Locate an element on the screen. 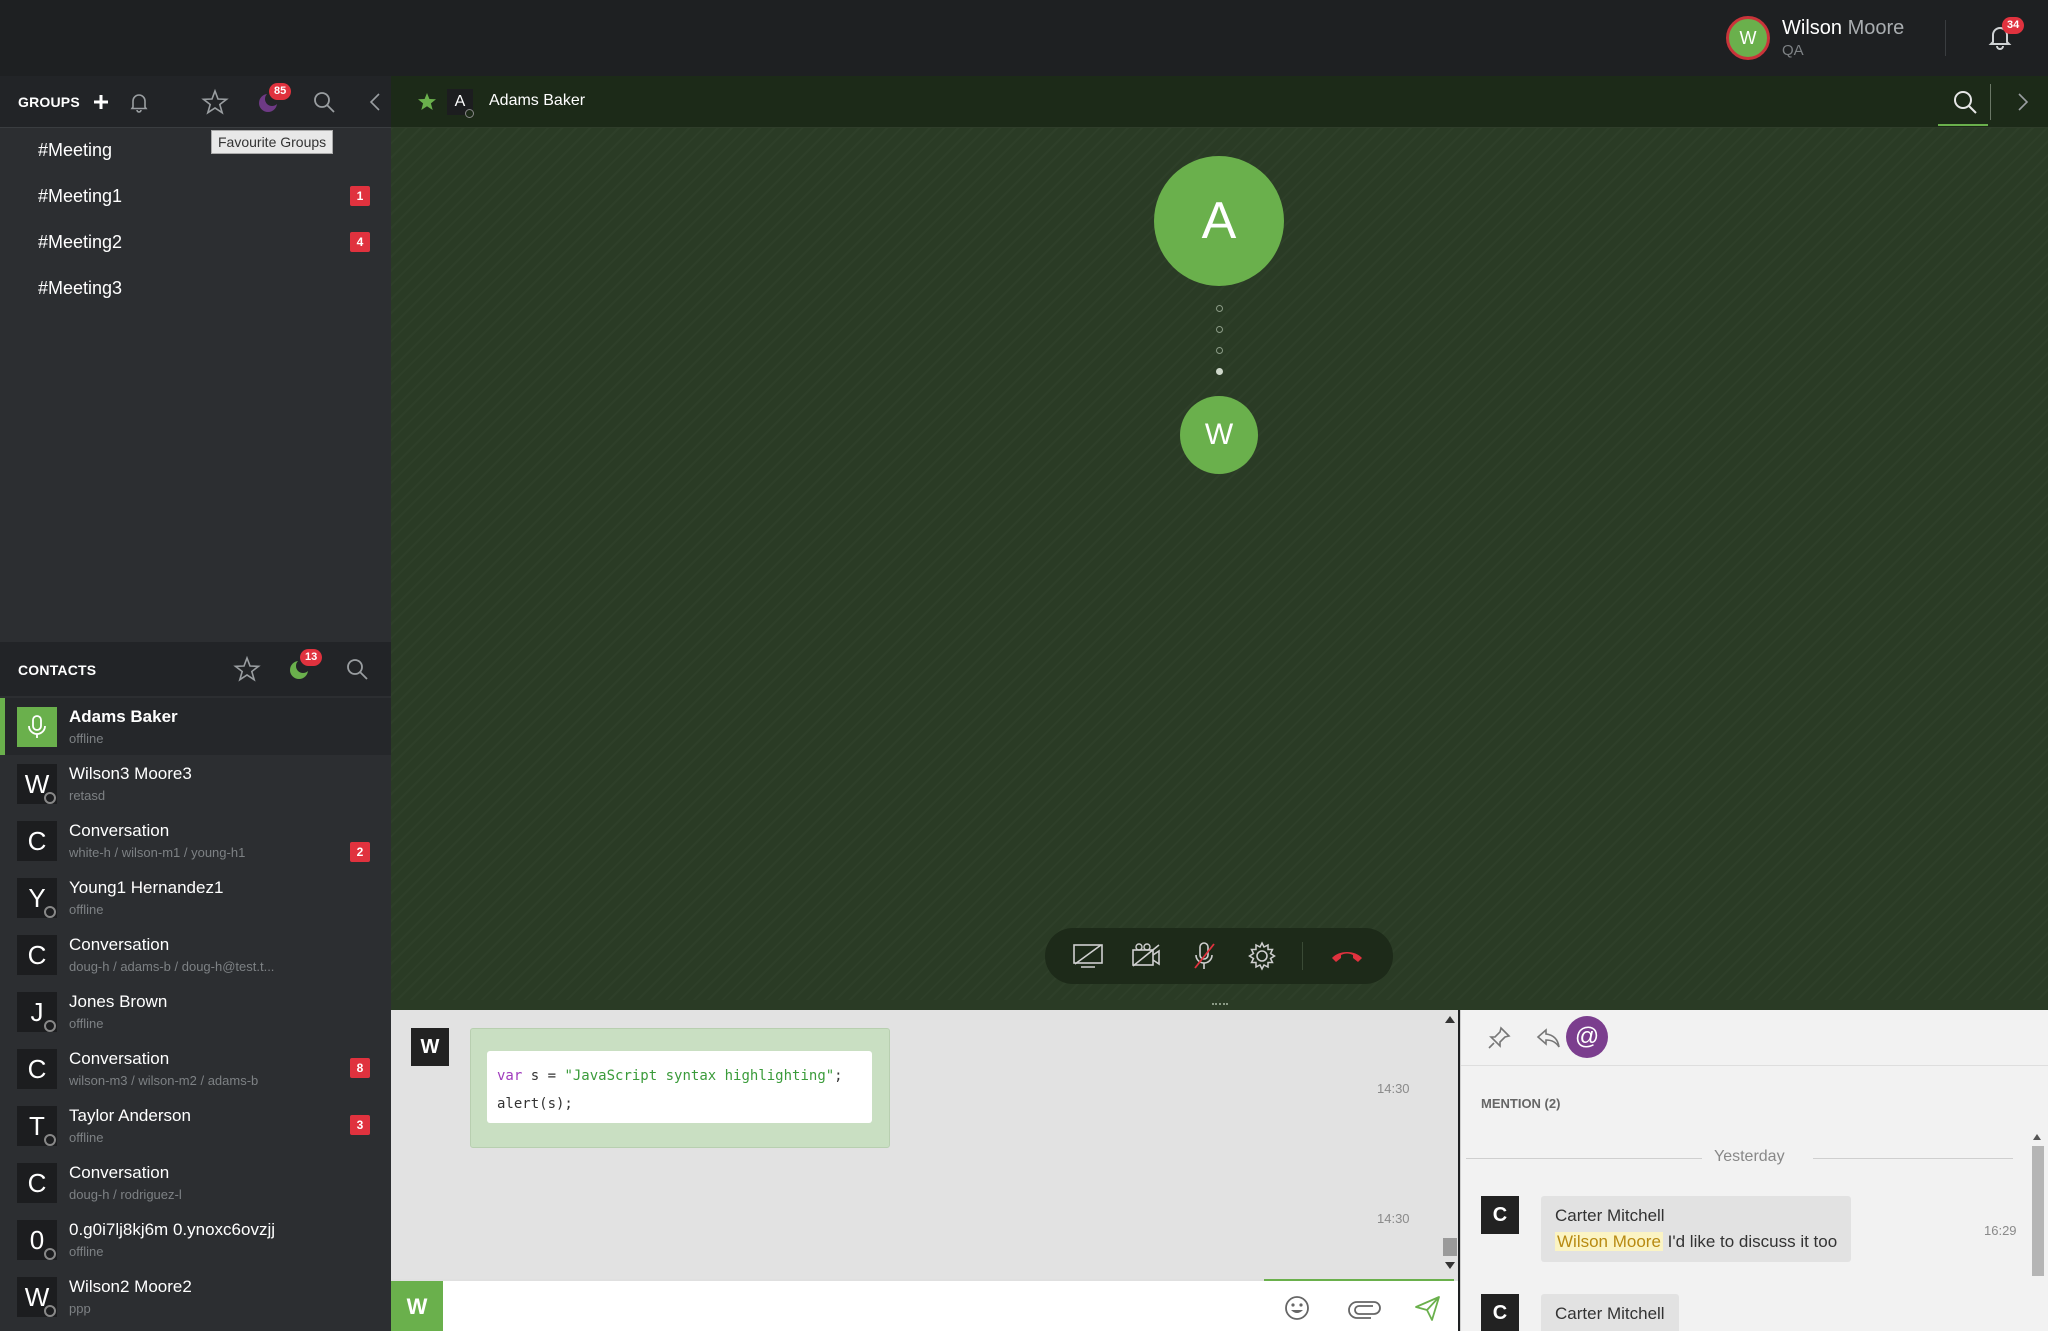 The width and height of the screenshot is (2048, 1331). group-unread-count: 4 is located at coordinates (360, 242).